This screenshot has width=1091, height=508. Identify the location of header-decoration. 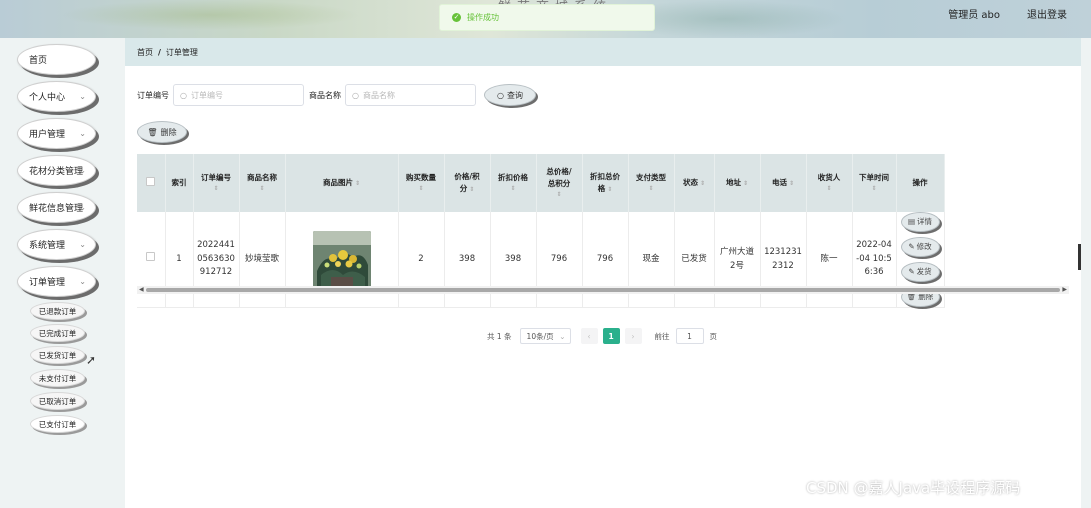
(210, 15).